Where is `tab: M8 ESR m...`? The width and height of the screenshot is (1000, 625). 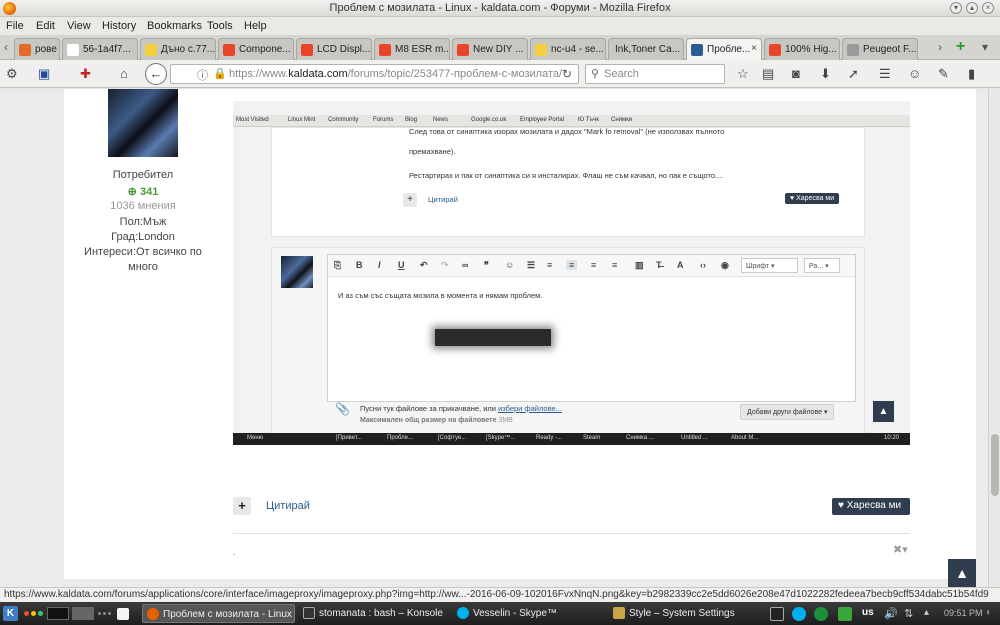 tab: M8 ESR m... is located at coordinates (412, 49).